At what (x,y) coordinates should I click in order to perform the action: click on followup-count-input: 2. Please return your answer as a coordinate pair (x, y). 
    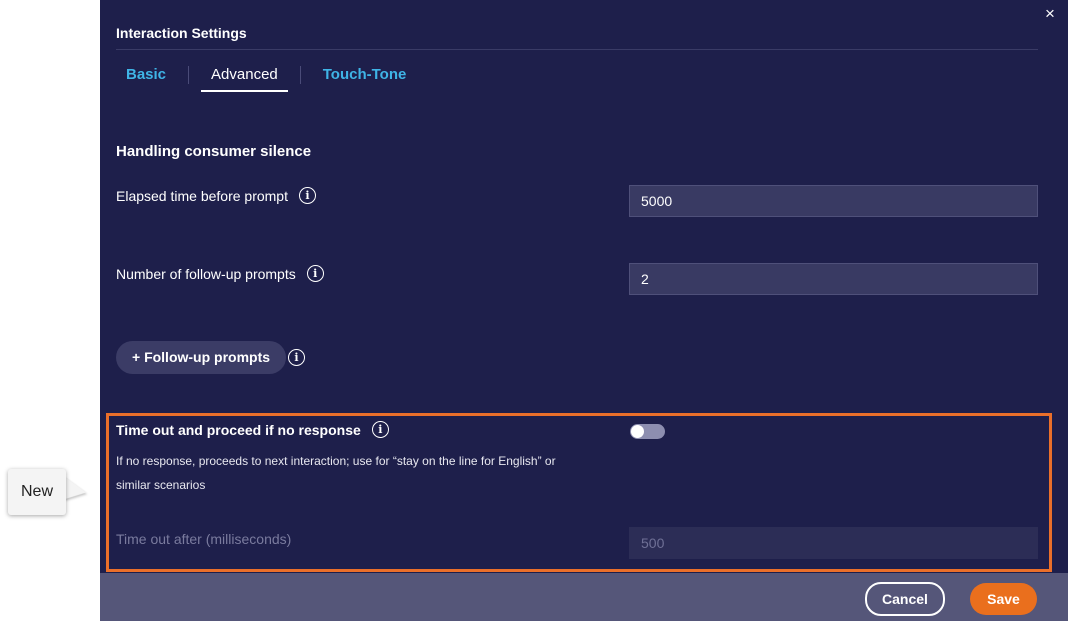
    Looking at the image, I should click on (833, 279).